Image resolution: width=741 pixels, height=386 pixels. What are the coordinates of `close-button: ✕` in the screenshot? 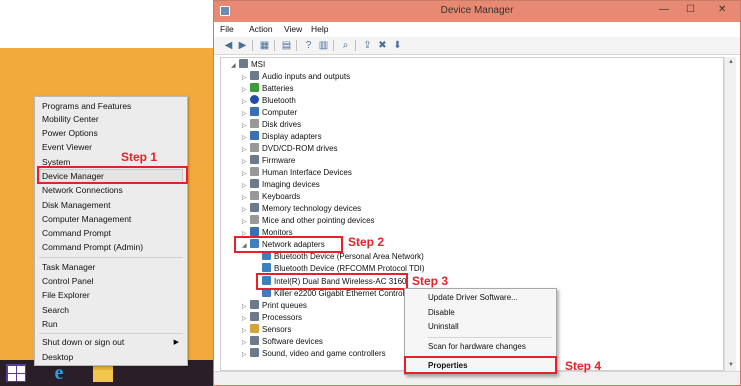 It's located at (722, 9).